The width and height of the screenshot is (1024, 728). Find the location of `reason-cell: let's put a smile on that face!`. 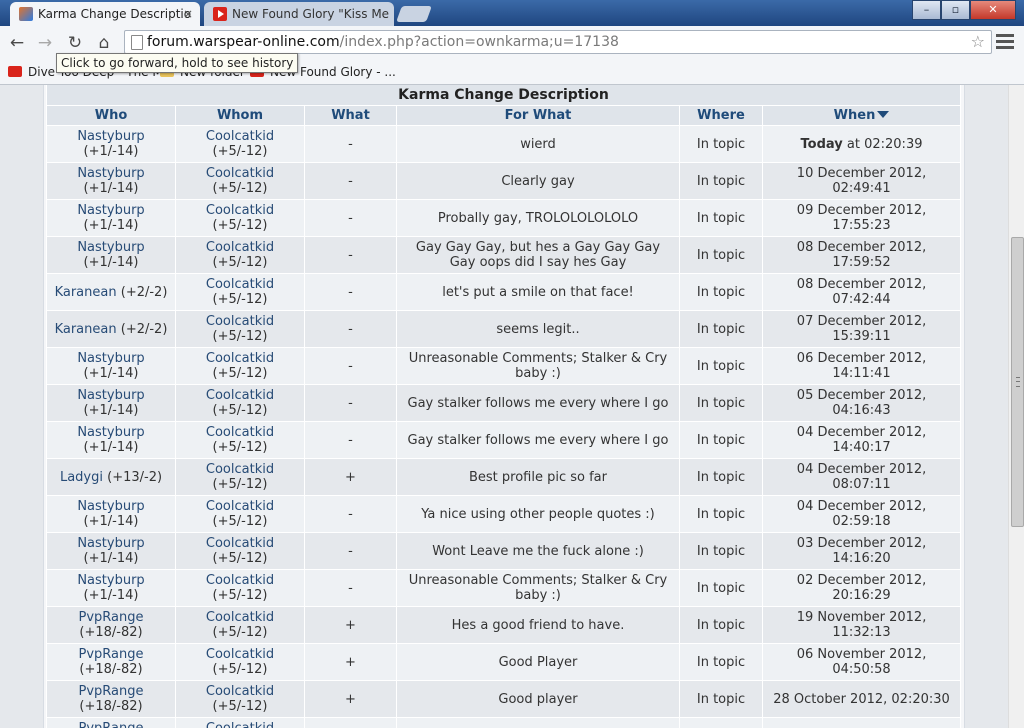

reason-cell: let's put a smile on that face! is located at coordinates (538, 292).